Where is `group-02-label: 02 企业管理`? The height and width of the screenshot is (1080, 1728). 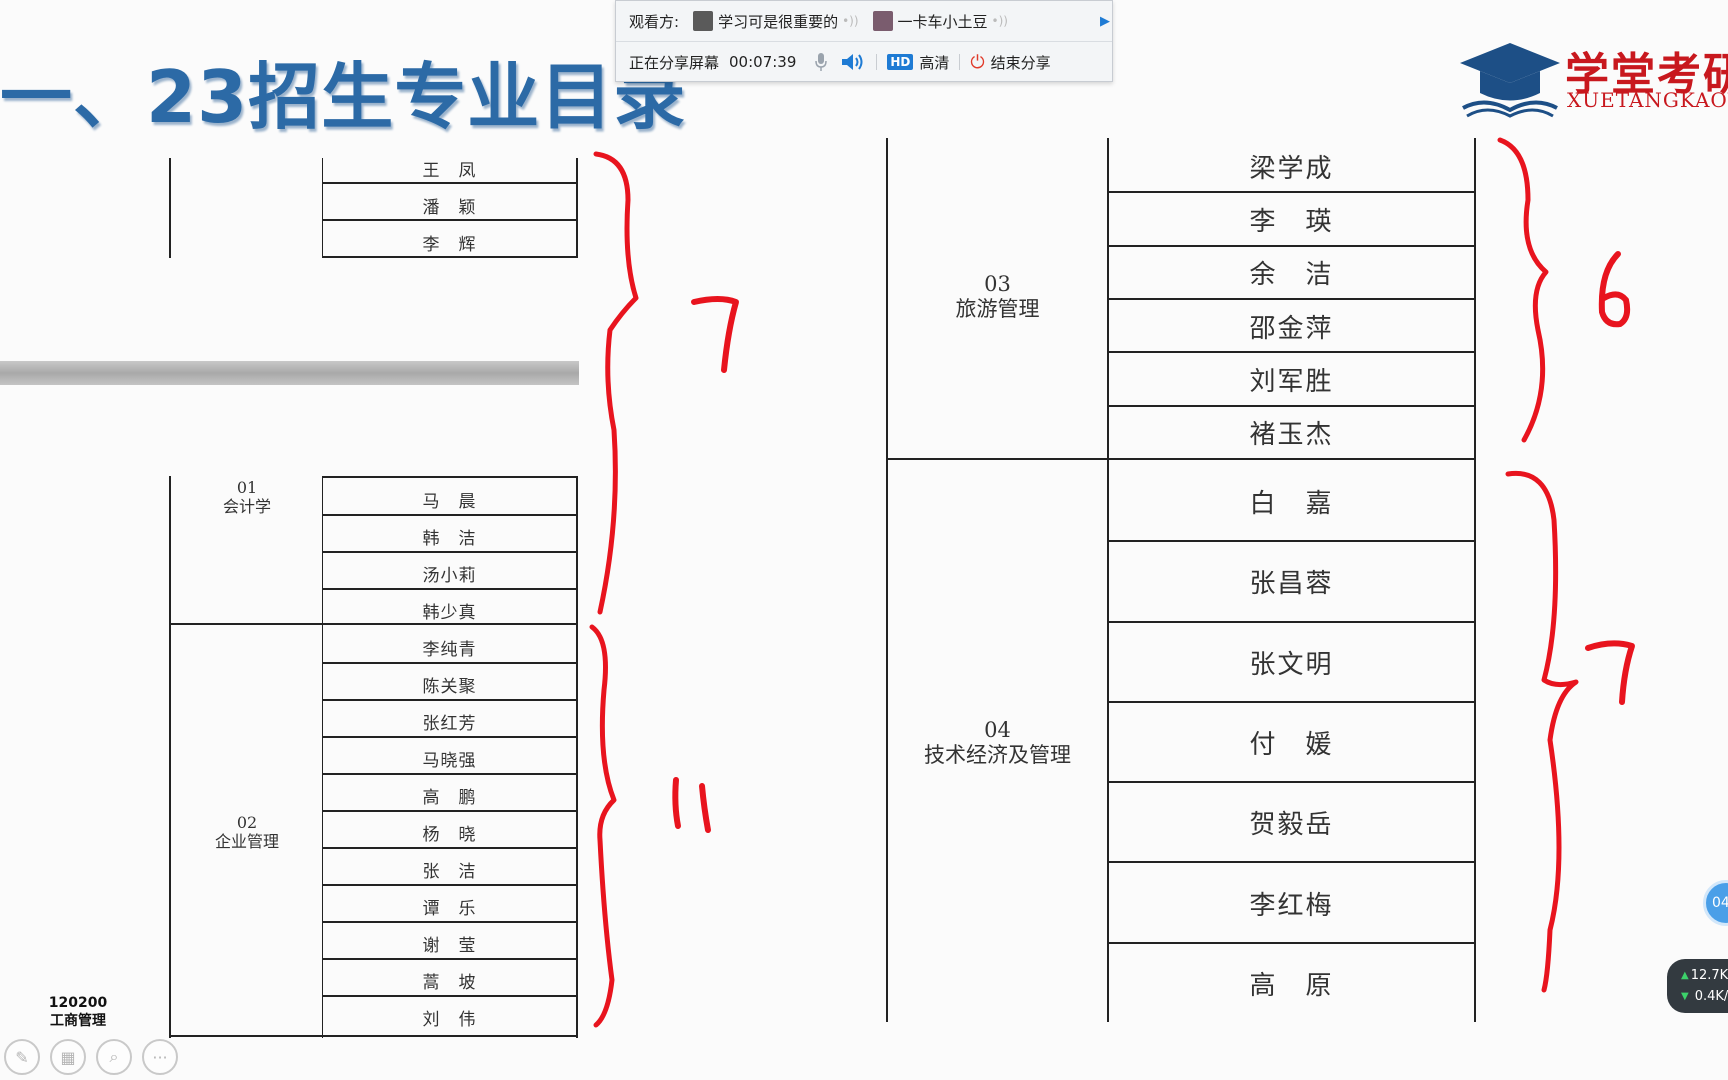
group-02-label: 02 企业管理 is located at coordinates (247, 832).